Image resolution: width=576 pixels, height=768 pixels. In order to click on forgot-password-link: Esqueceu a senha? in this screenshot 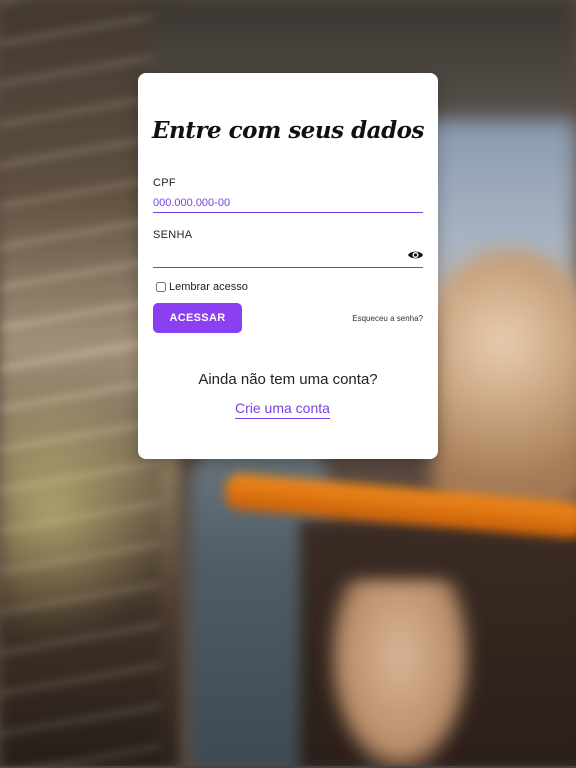, I will do `click(387, 318)`.